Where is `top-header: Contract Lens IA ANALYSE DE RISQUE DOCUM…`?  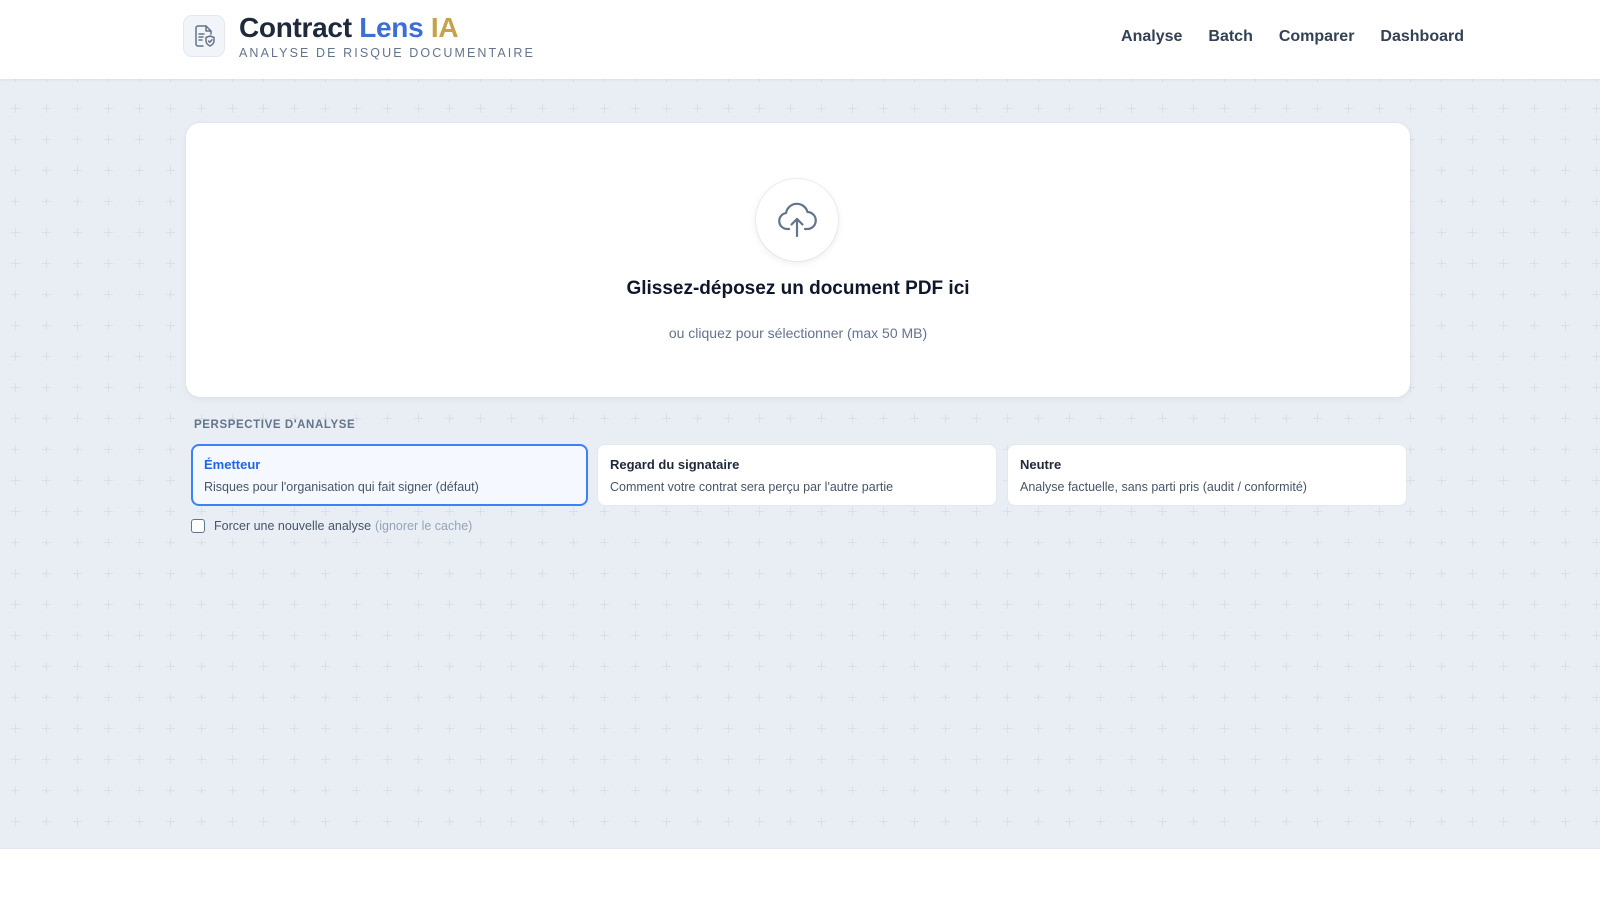 top-header: Contract Lens IA ANALYSE DE RISQUE DOCUM… is located at coordinates (800, 39).